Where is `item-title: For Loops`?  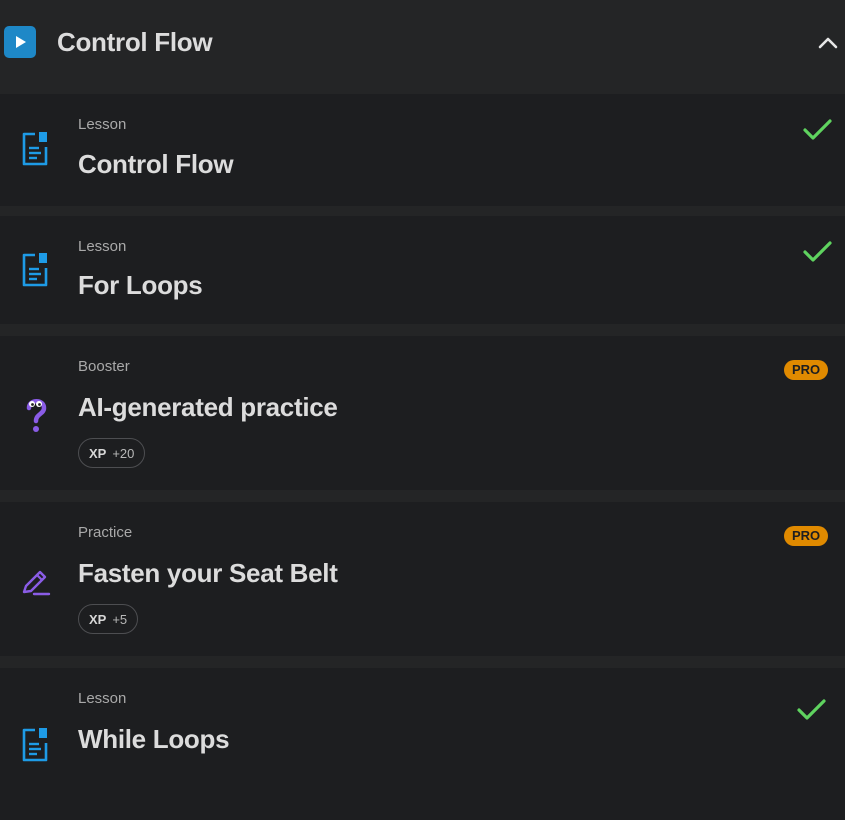 item-title: For Loops is located at coordinates (140, 285).